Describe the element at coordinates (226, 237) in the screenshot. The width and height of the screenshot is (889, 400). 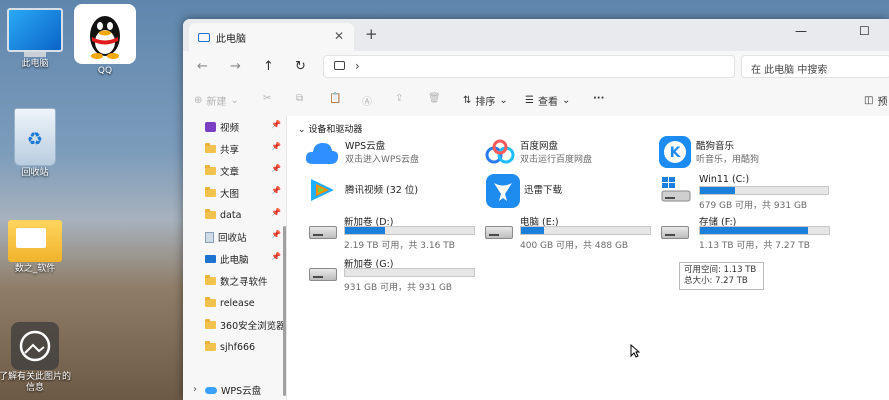
I see `sidebar-item-recycle-bin: 回收站` at that location.